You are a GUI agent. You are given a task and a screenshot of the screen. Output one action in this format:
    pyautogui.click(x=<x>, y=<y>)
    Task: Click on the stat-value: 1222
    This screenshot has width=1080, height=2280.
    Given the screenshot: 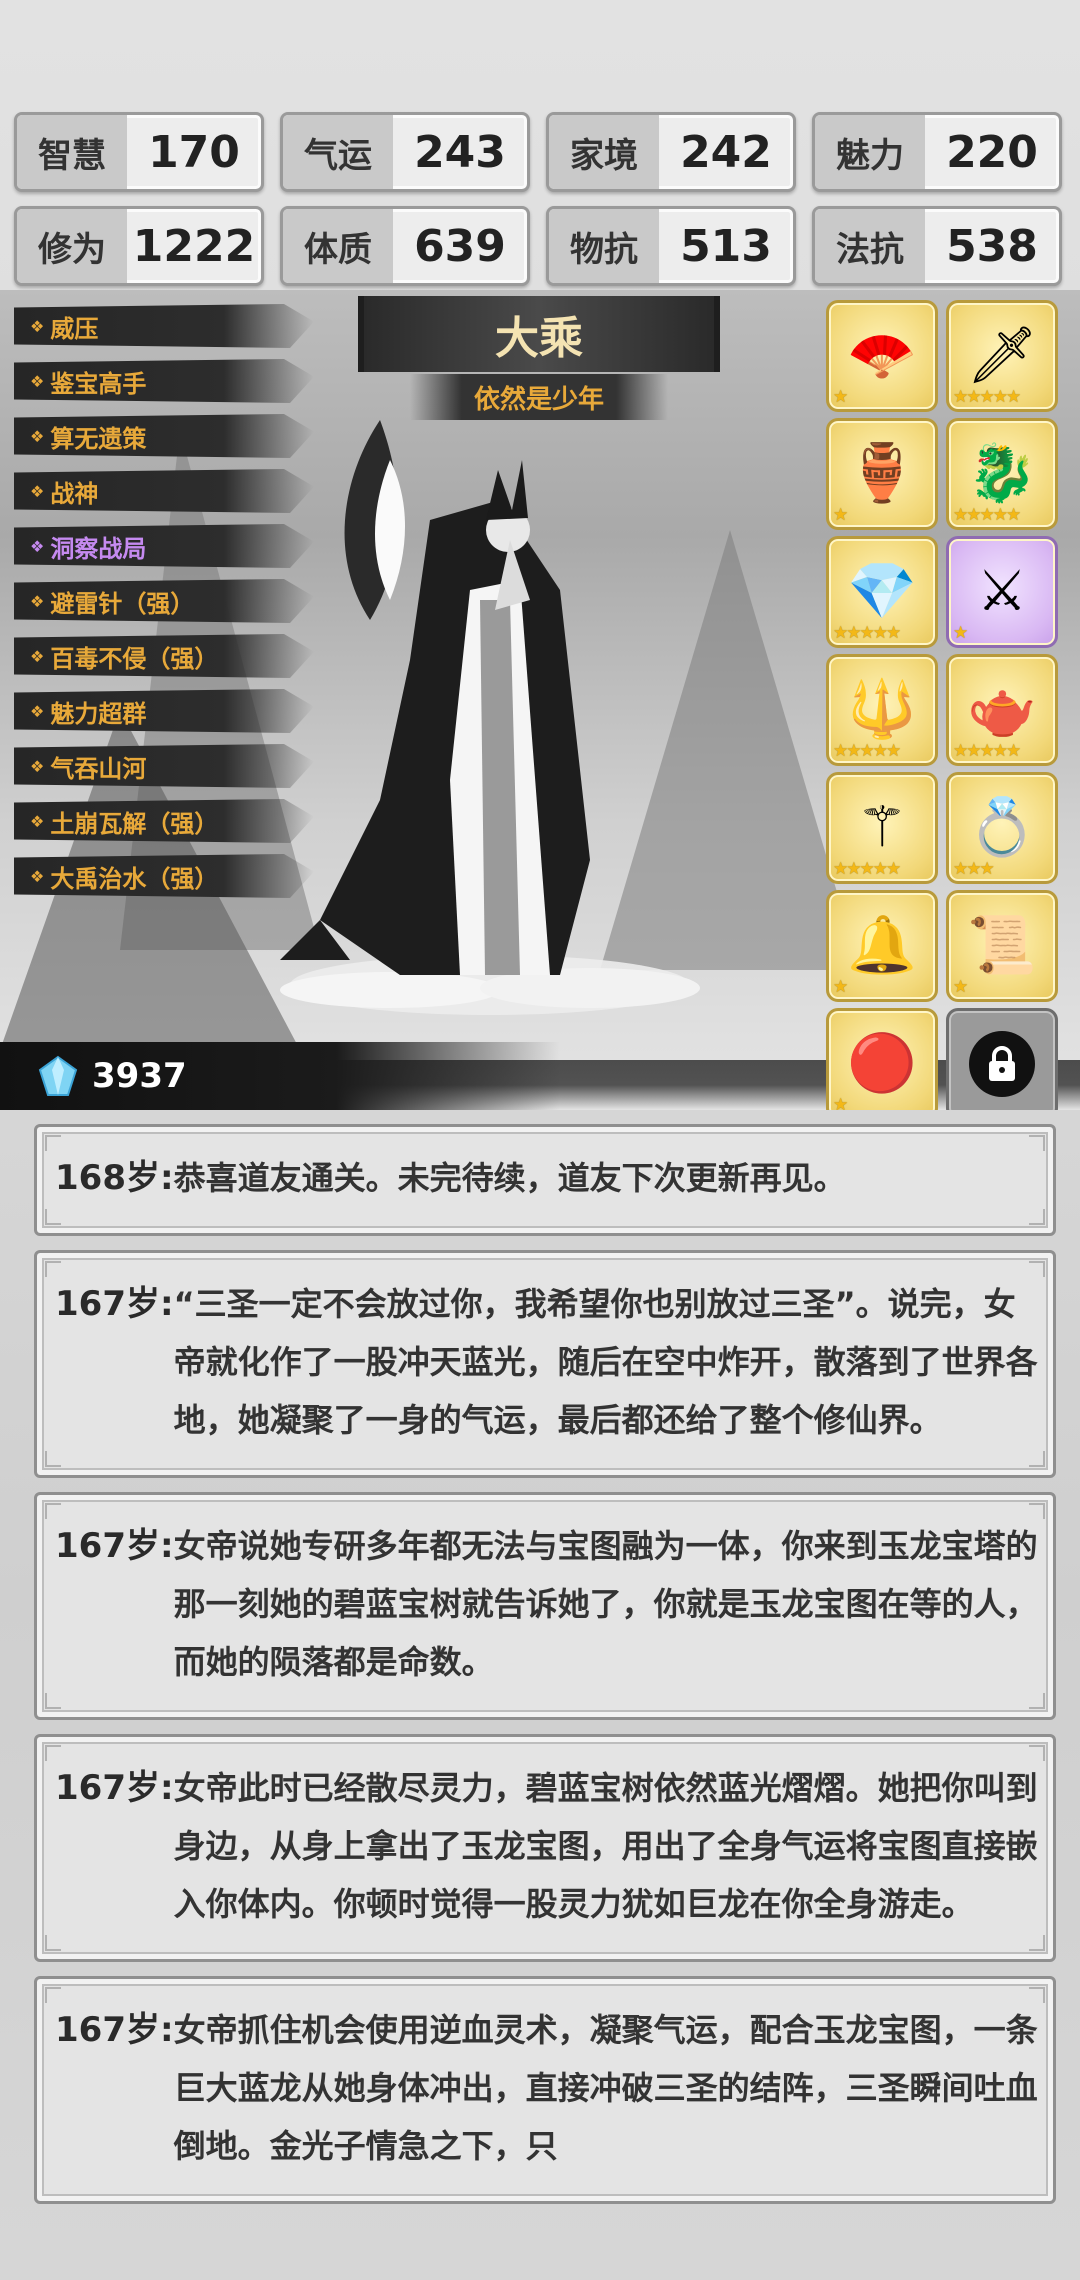 What is the action you would take?
    pyautogui.click(x=194, y=246)
    